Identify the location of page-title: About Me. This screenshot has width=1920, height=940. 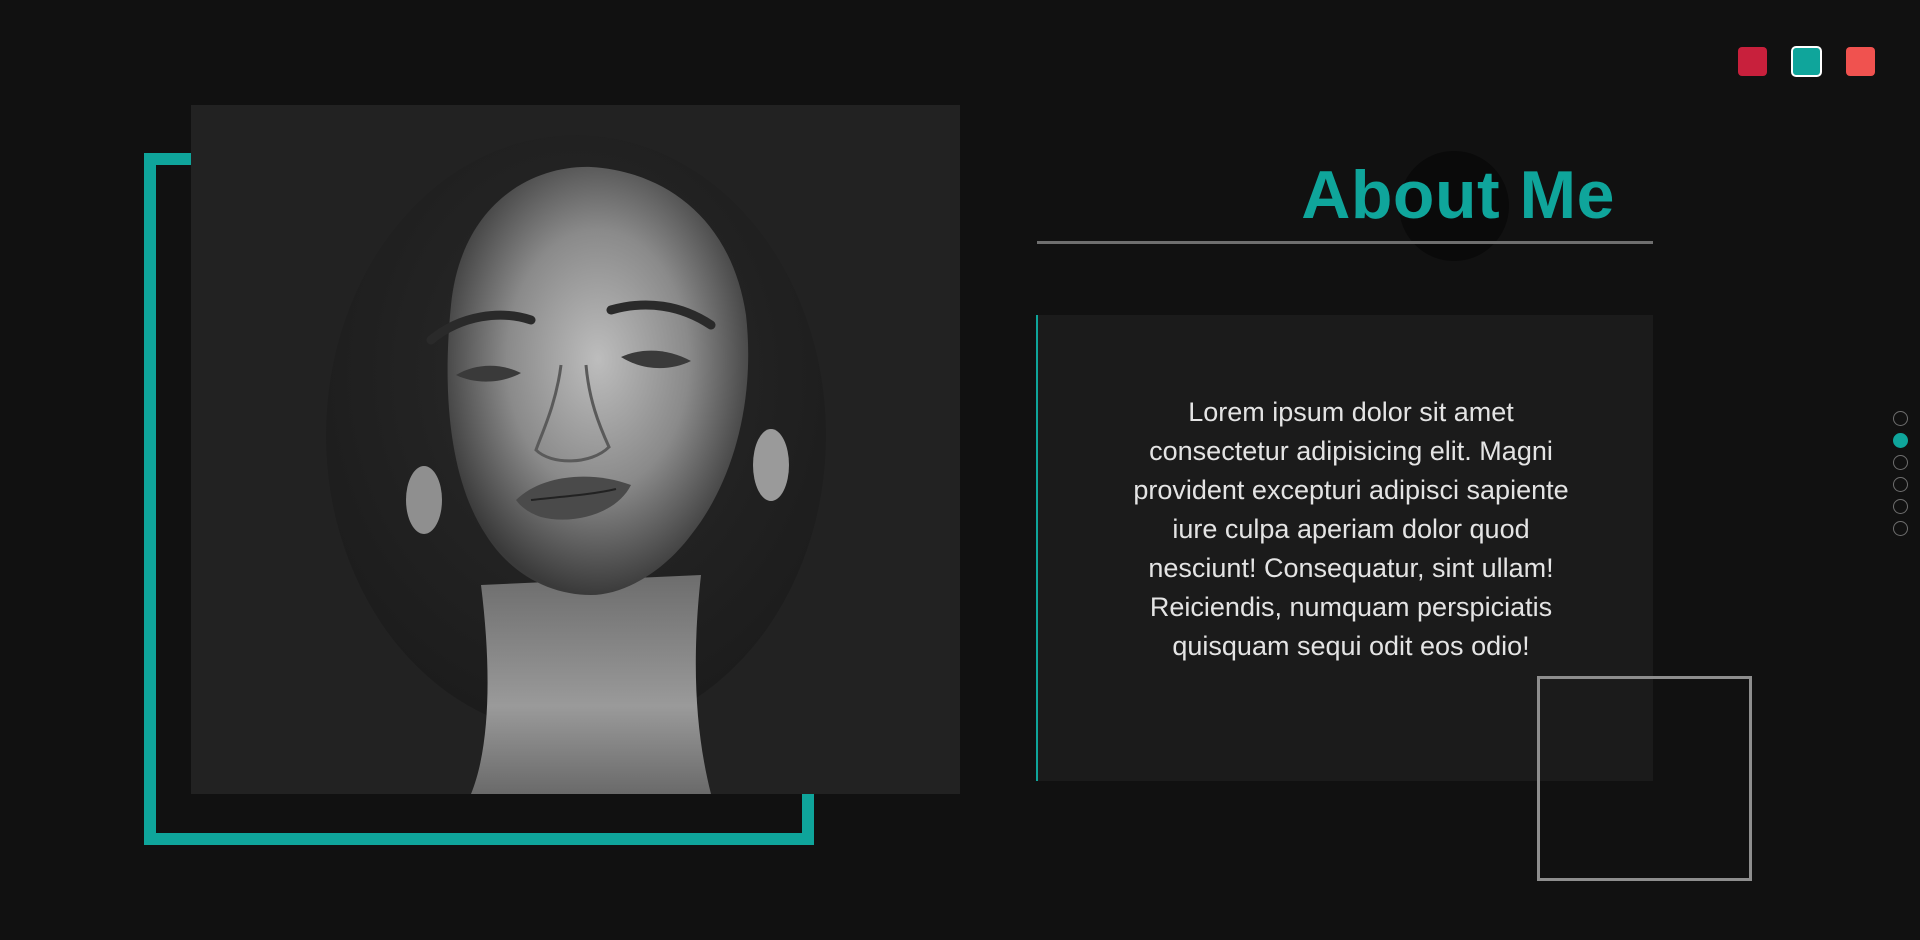
(1458, 195).